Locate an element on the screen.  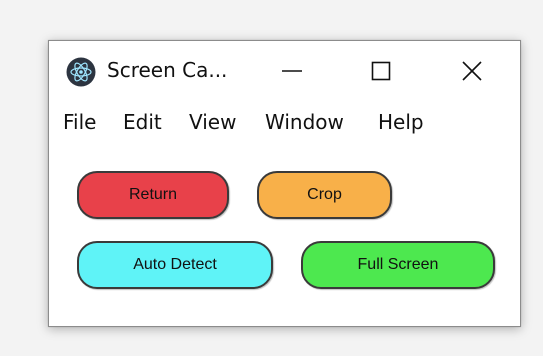
return-button: Return is located at coordinates (153, 195).